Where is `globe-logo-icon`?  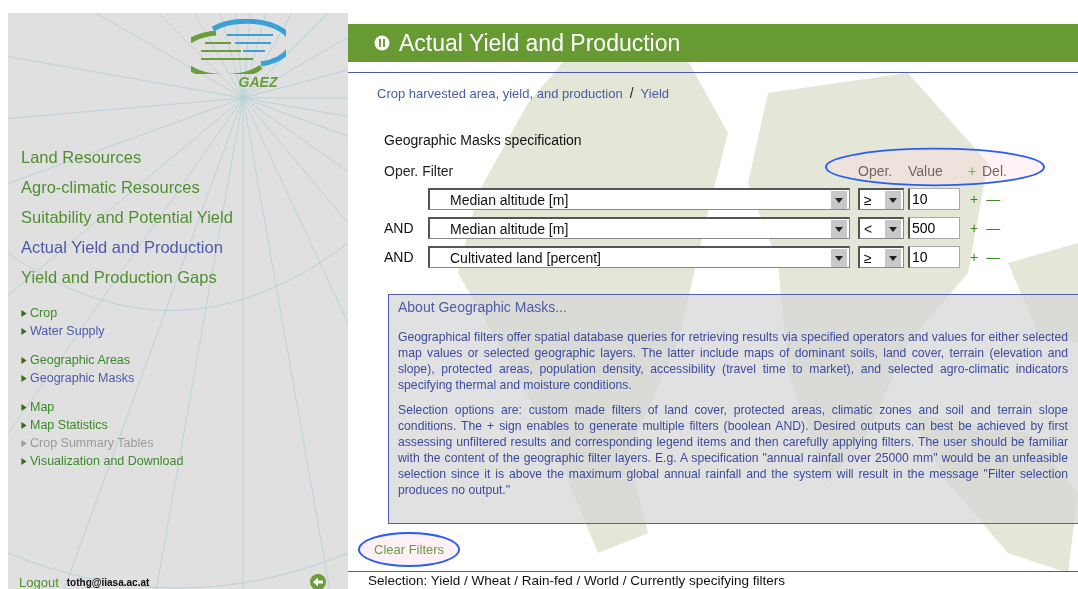 globe-logo-icon is located at coordinates (238, 46).